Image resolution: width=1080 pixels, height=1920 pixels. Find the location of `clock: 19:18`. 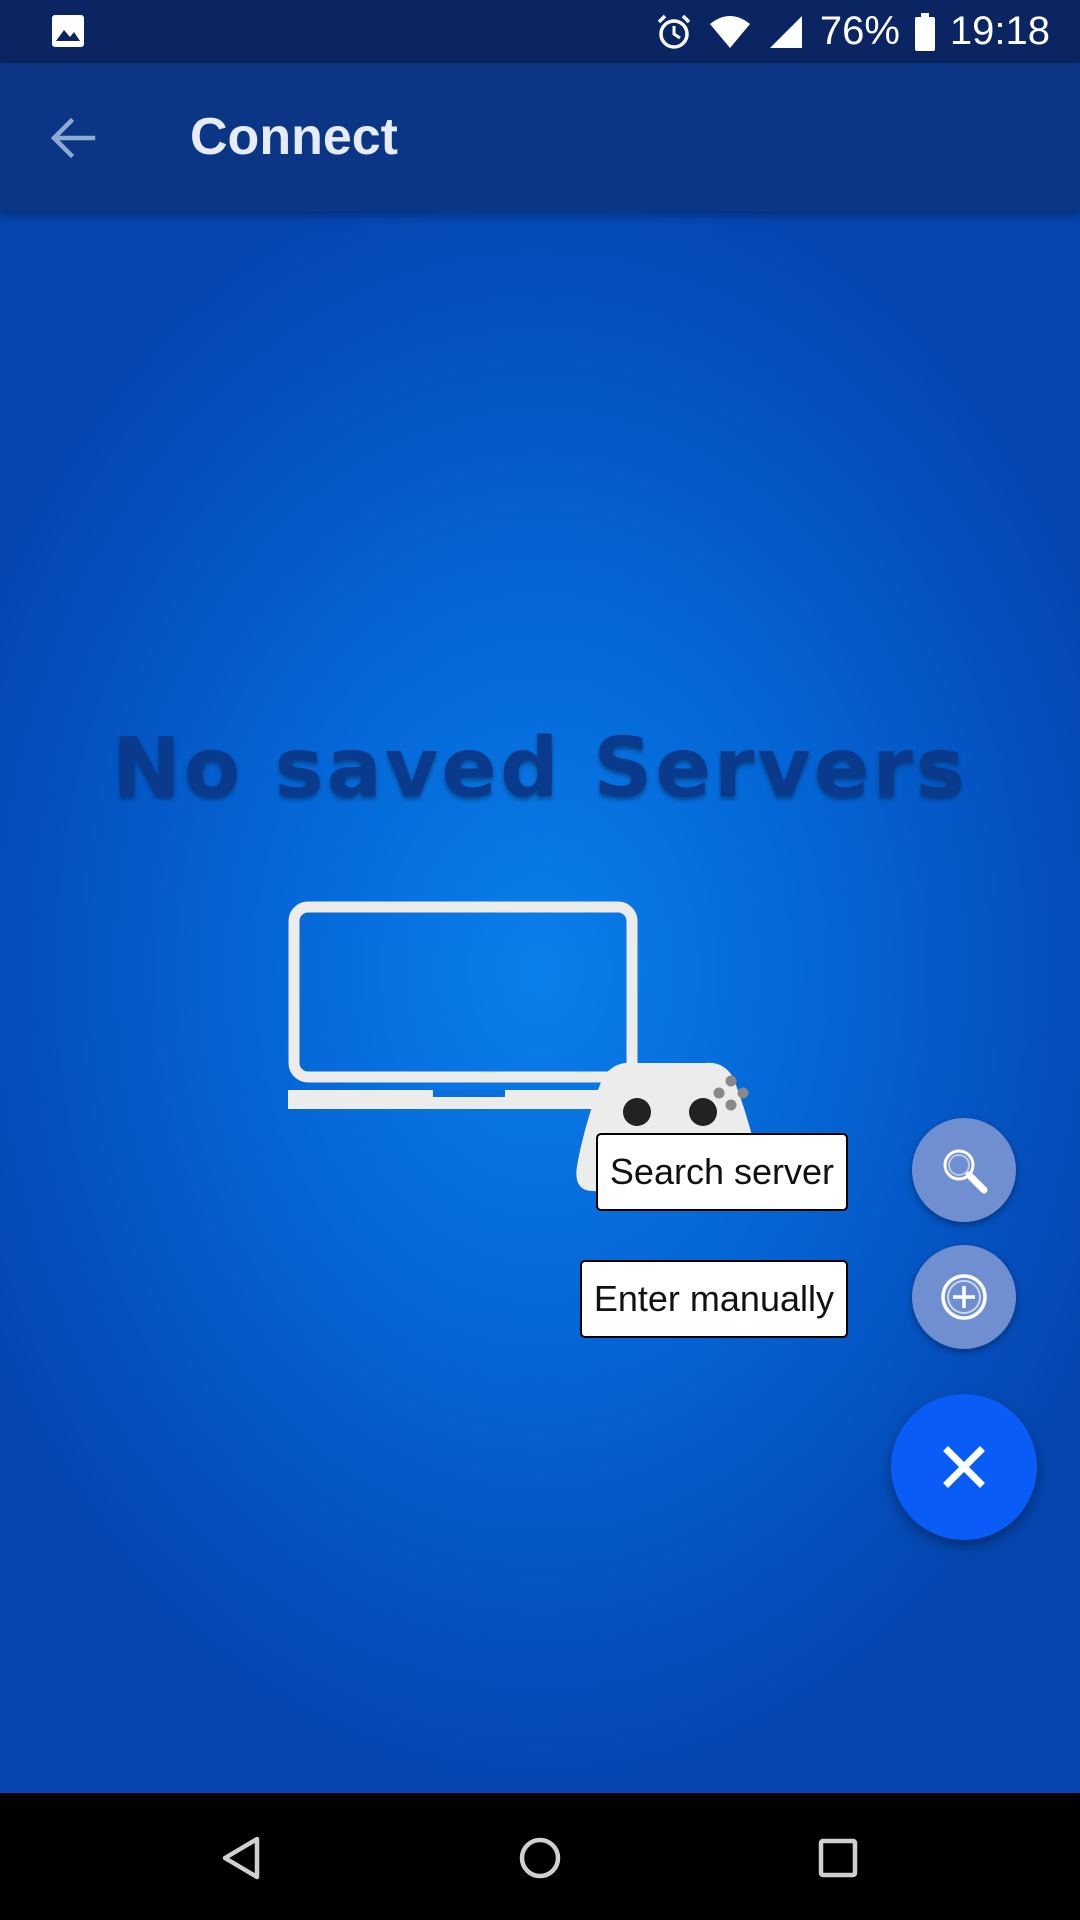

clock: 19:18 is located at coordinates (999, 31).